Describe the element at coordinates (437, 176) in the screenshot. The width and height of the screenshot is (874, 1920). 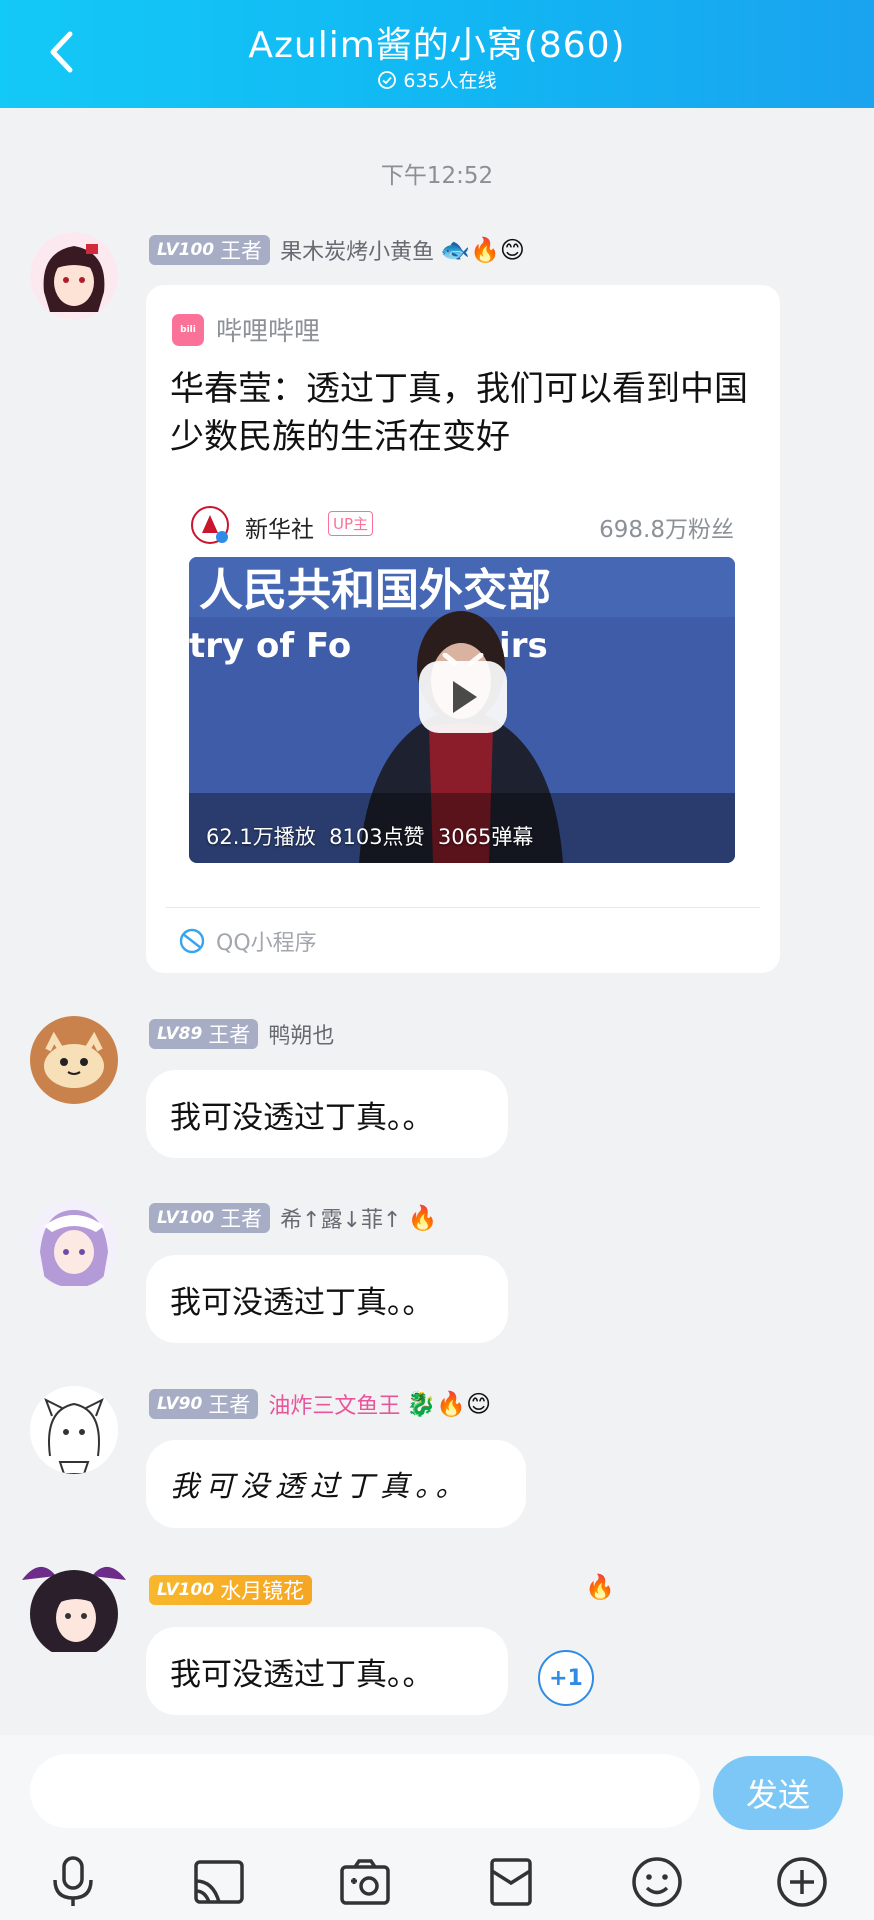
I see `message-timestamp: 下午12:52` at that location.